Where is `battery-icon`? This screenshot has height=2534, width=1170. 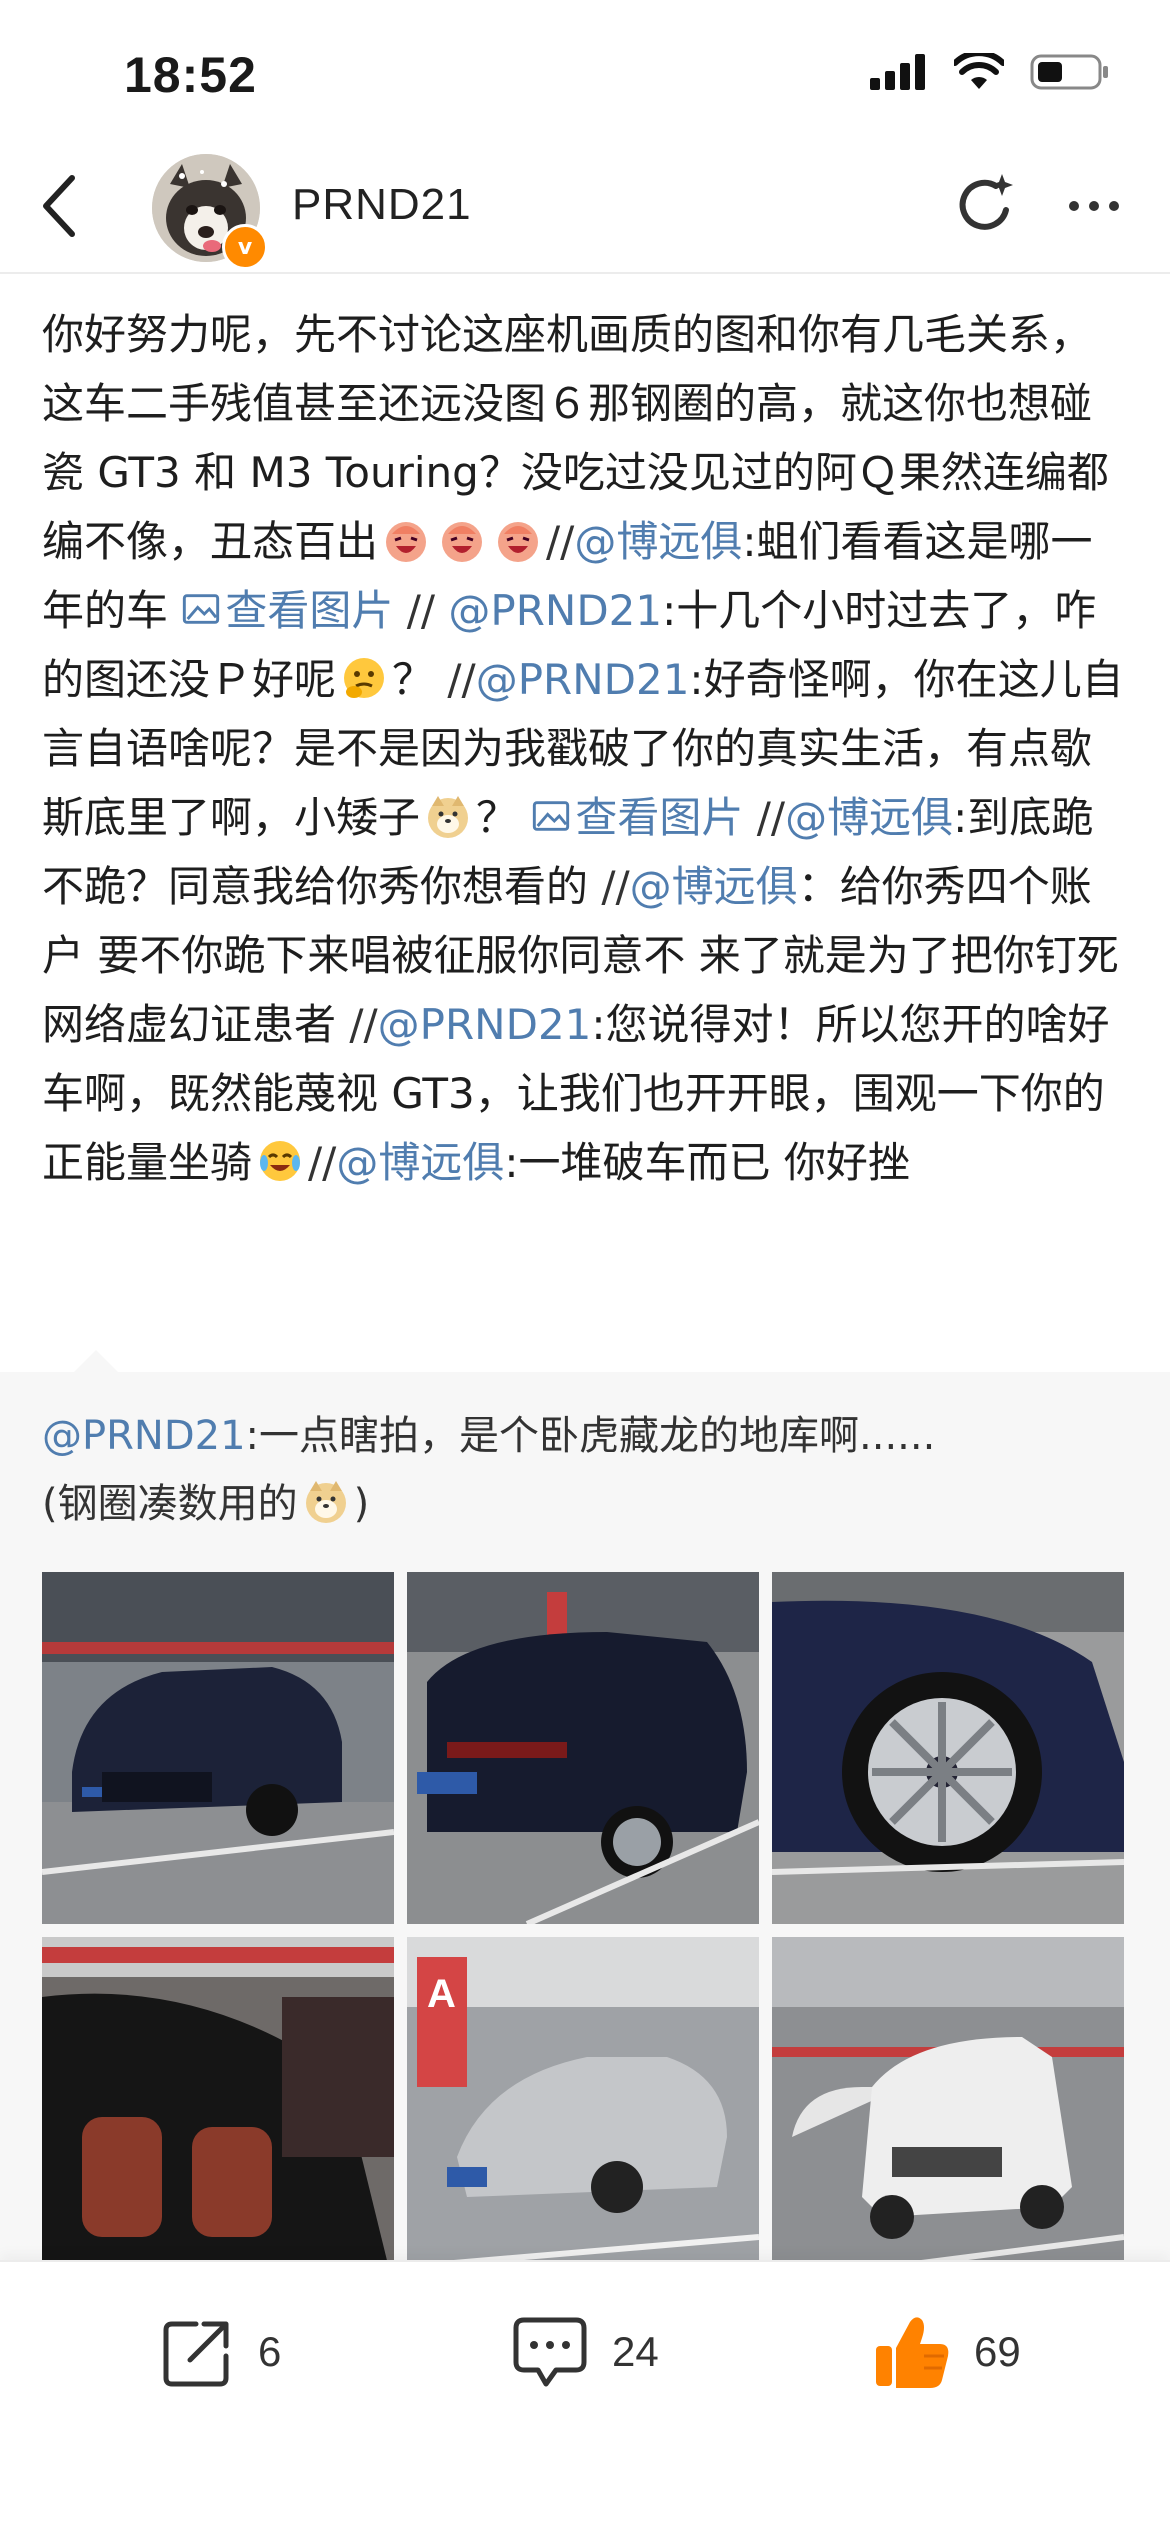 battery-icon is located at coordinates (1069, 72).